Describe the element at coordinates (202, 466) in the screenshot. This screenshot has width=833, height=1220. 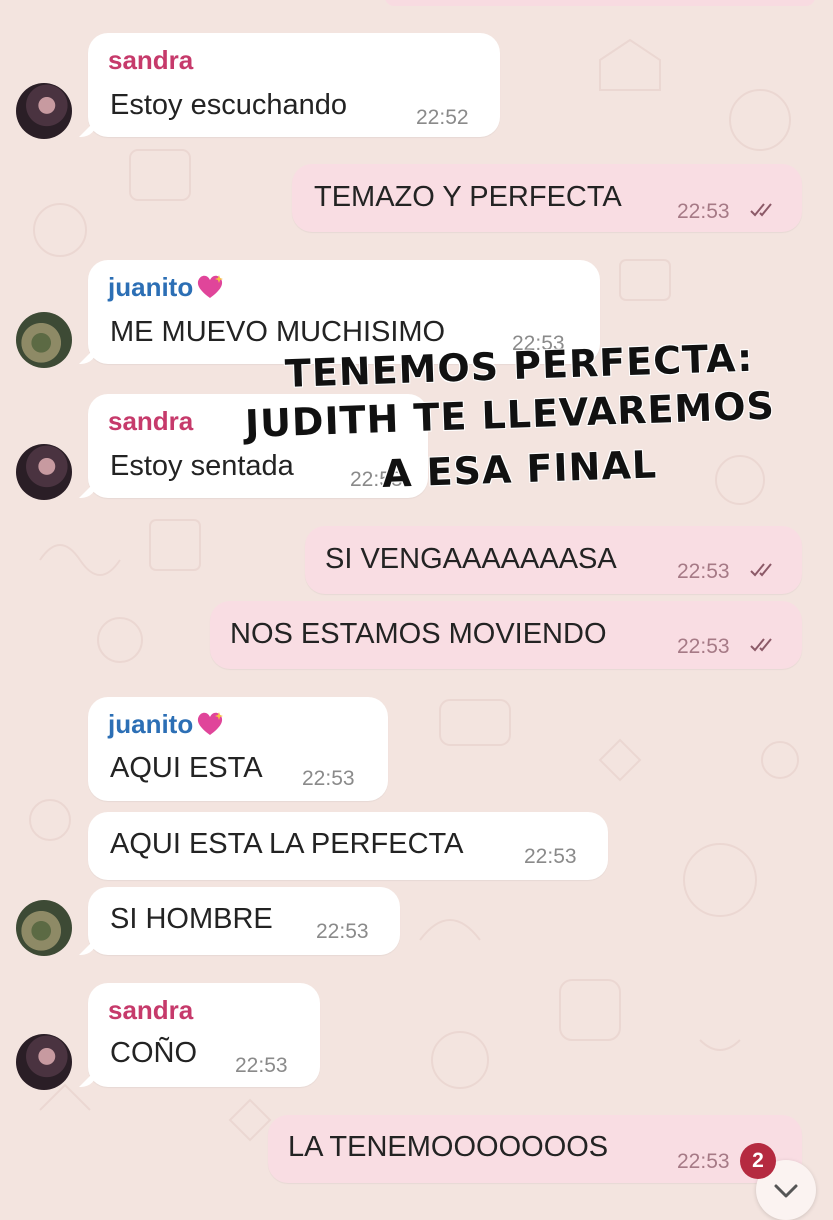
I see `message-text: Estoy sentada` at that location.